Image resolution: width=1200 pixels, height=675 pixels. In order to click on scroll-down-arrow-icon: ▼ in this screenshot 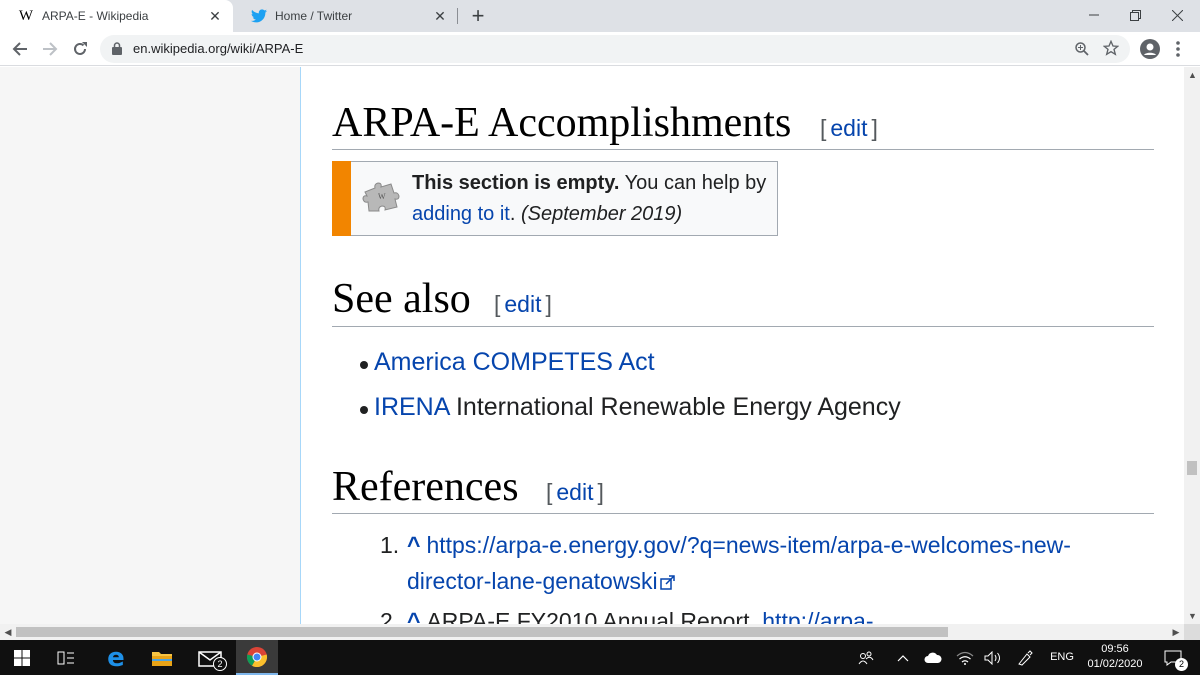, I will do `click(1192, 616)`.